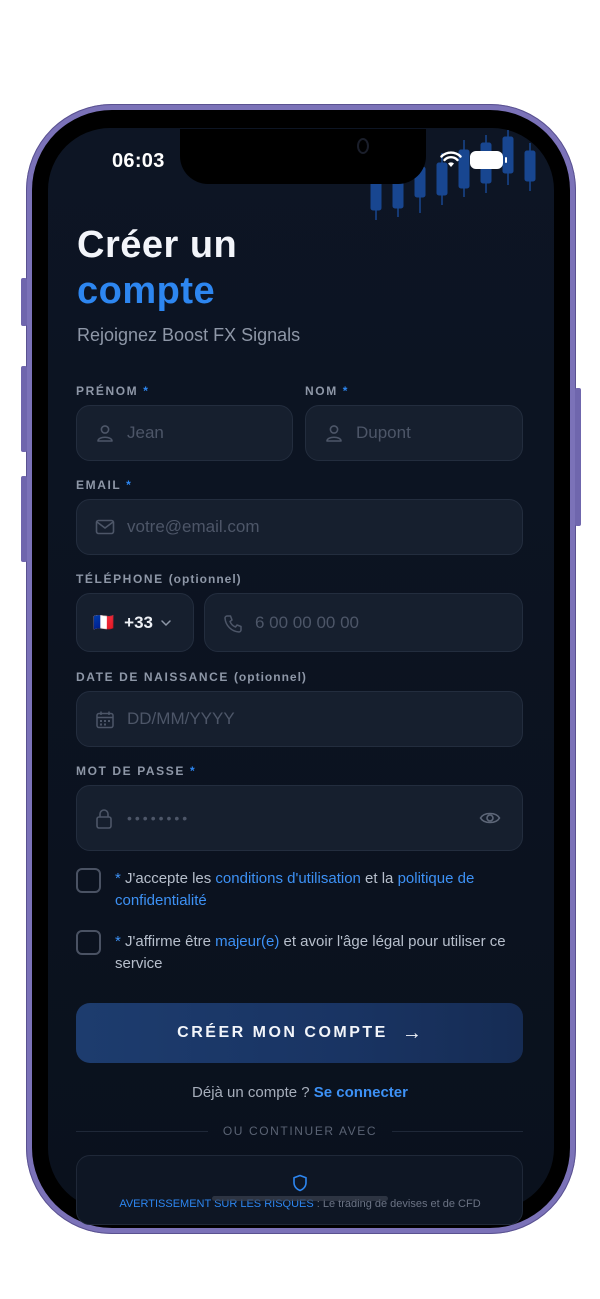  I want to click on adult-link: majeur(e), so click(247, 941).